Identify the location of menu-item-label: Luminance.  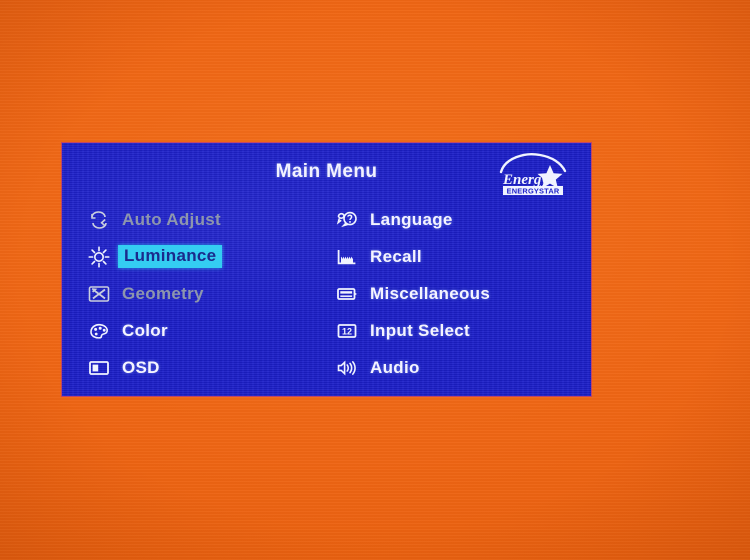
(170, 256).